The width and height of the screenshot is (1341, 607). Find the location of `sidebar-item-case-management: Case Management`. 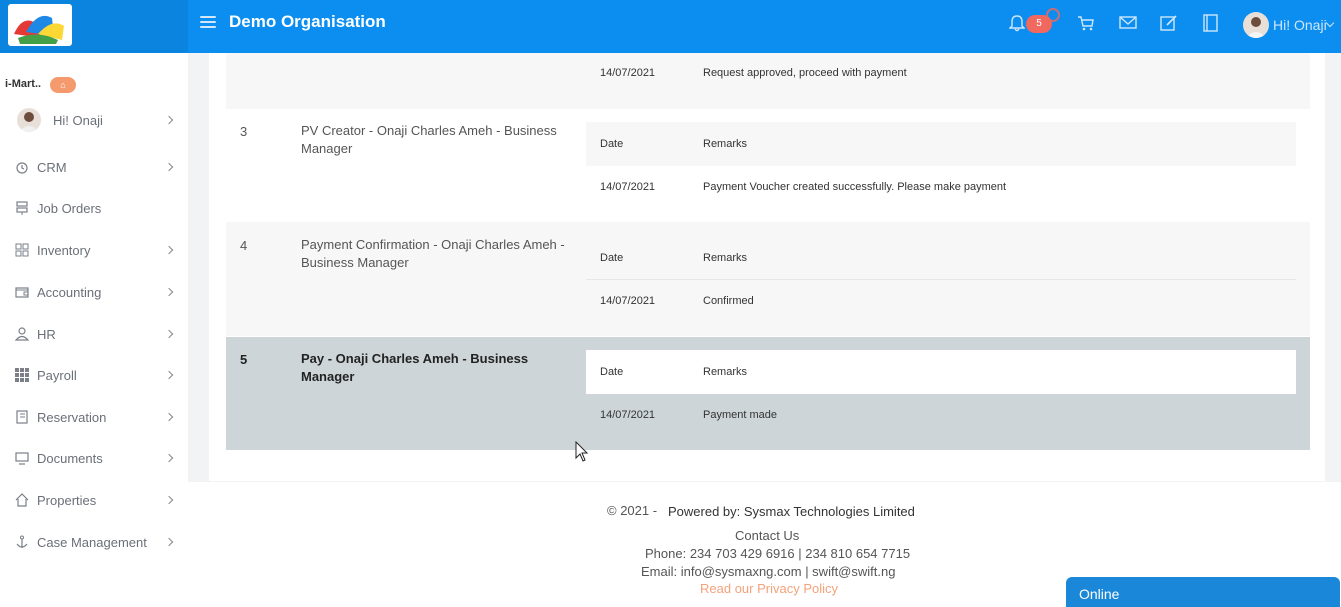

sidebar-item-case-management: Case Management is located at coordinates (94, 542).